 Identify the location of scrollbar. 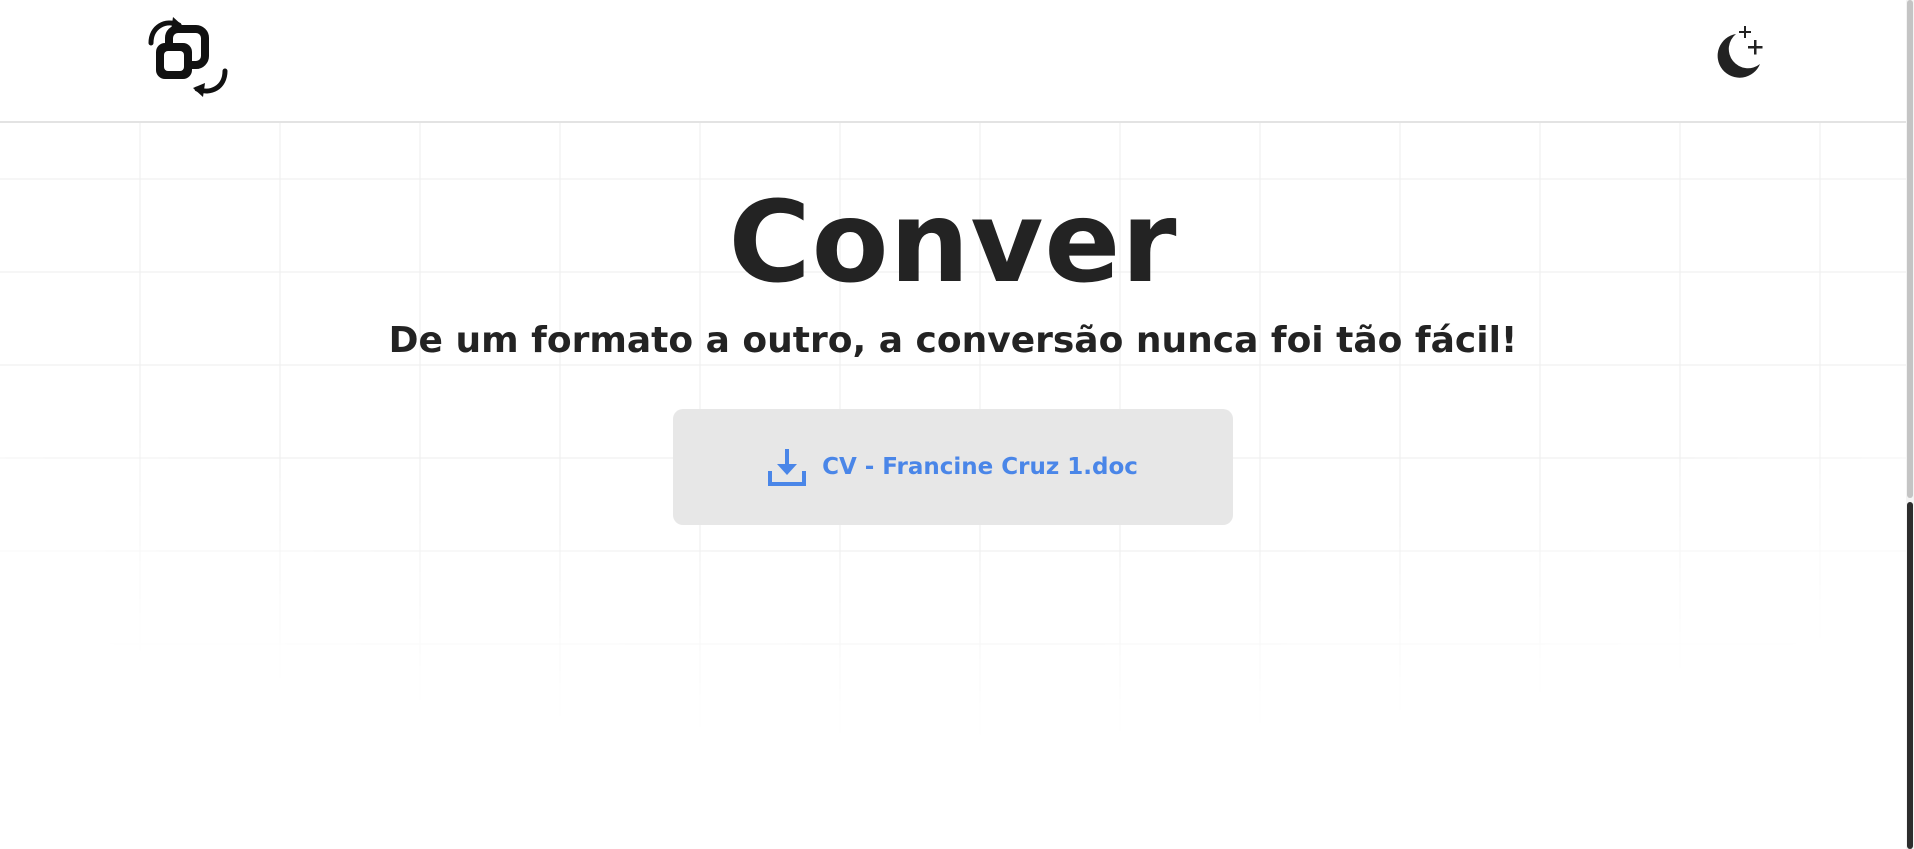
(1910, 424).